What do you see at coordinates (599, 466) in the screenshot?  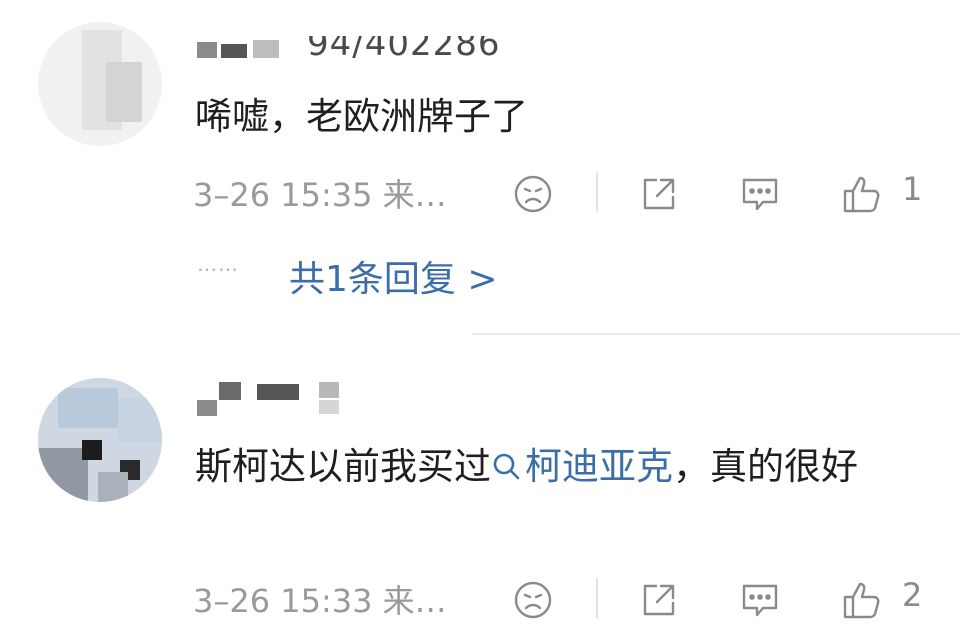 I see `topic-tag-text: 柯迪亚克` at bounding box center [599, 466].